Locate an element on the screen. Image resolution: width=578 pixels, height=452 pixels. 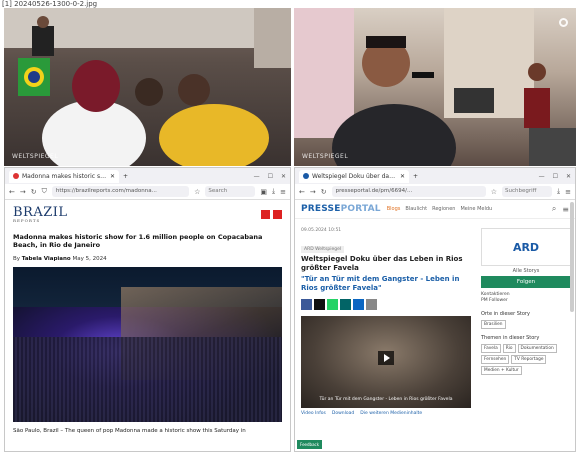
places-heading: Orte in dieser Story is located at coordinates (505, 313).